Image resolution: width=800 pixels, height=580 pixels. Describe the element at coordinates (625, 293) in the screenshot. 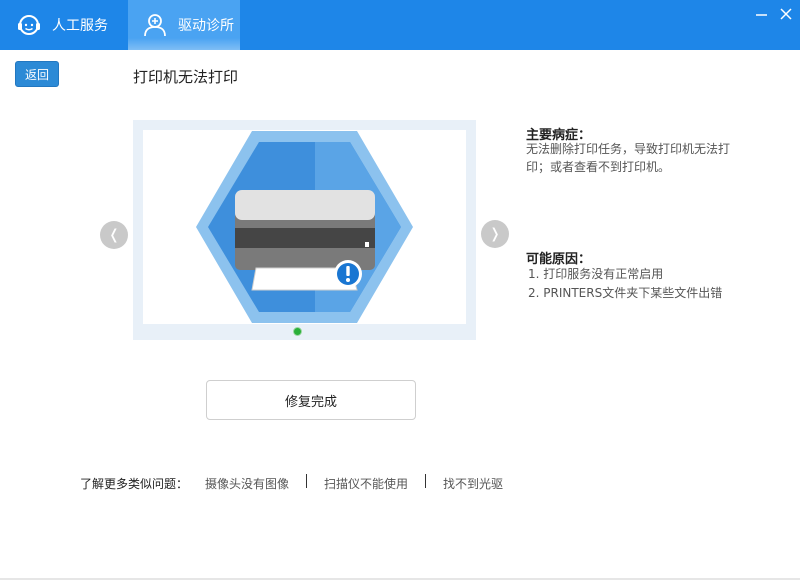

I see `cause-item: 2. PRINTERS文件夹下某些文件出错` at that location.